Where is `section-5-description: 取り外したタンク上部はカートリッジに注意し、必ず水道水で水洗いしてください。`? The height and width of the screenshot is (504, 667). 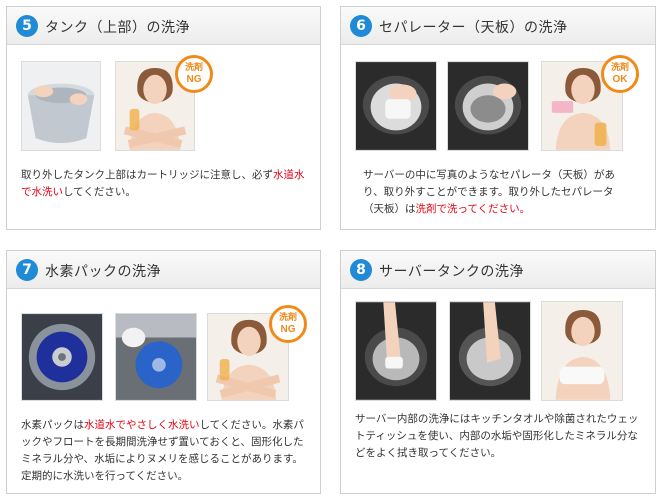 section-5-description: 取り外したタンク上部はカートリッジに注意し、必ず水道水で水洗いしてください。 is located at coordinates (163, 183).